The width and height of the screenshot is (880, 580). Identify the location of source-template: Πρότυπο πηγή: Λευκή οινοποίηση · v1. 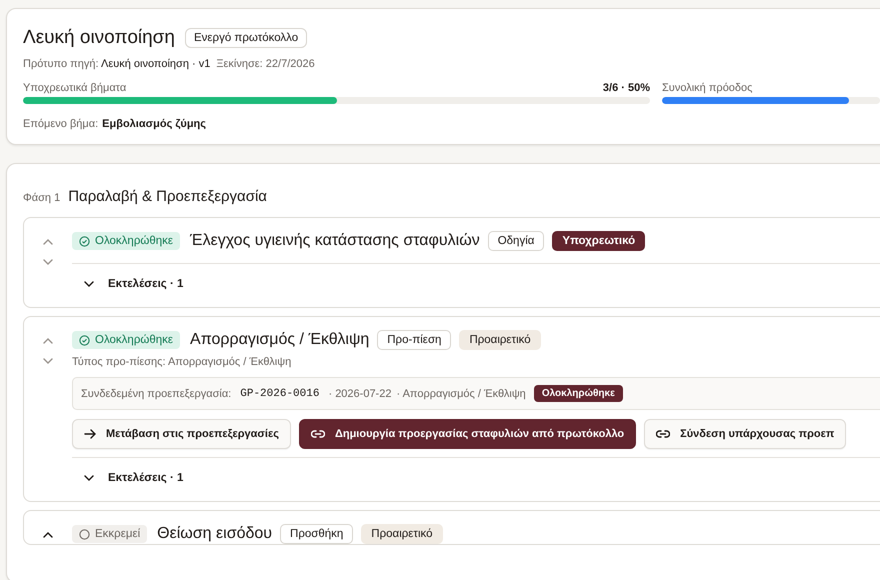
(116, 64).